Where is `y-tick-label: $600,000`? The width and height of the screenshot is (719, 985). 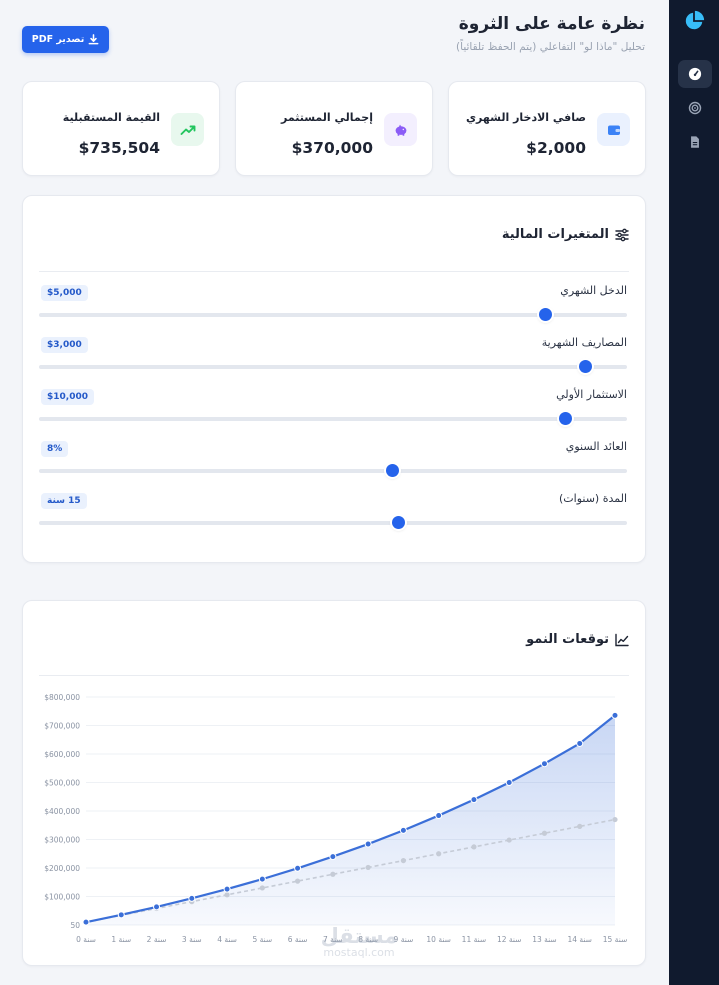
y-tick-label: $600,000 is located at coordinates (62, 754).